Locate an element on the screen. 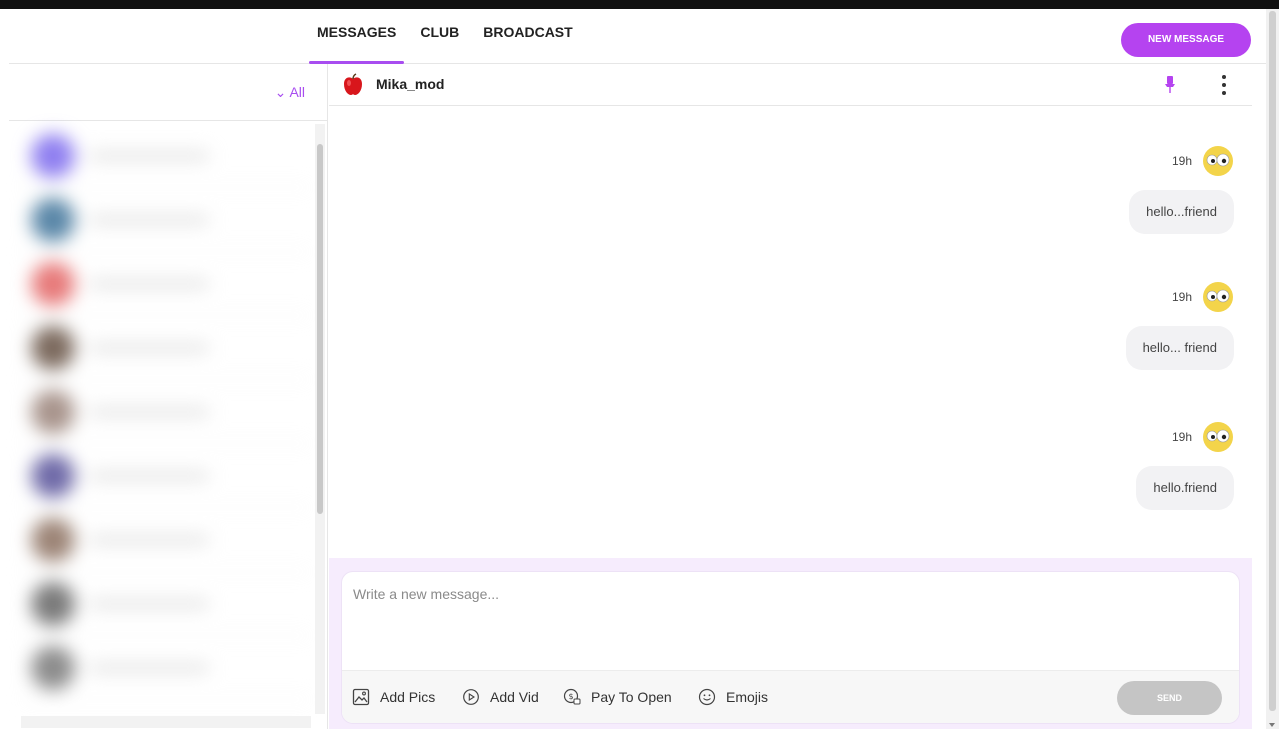  scrollbar-thumb is located at coordinates (320, 329).